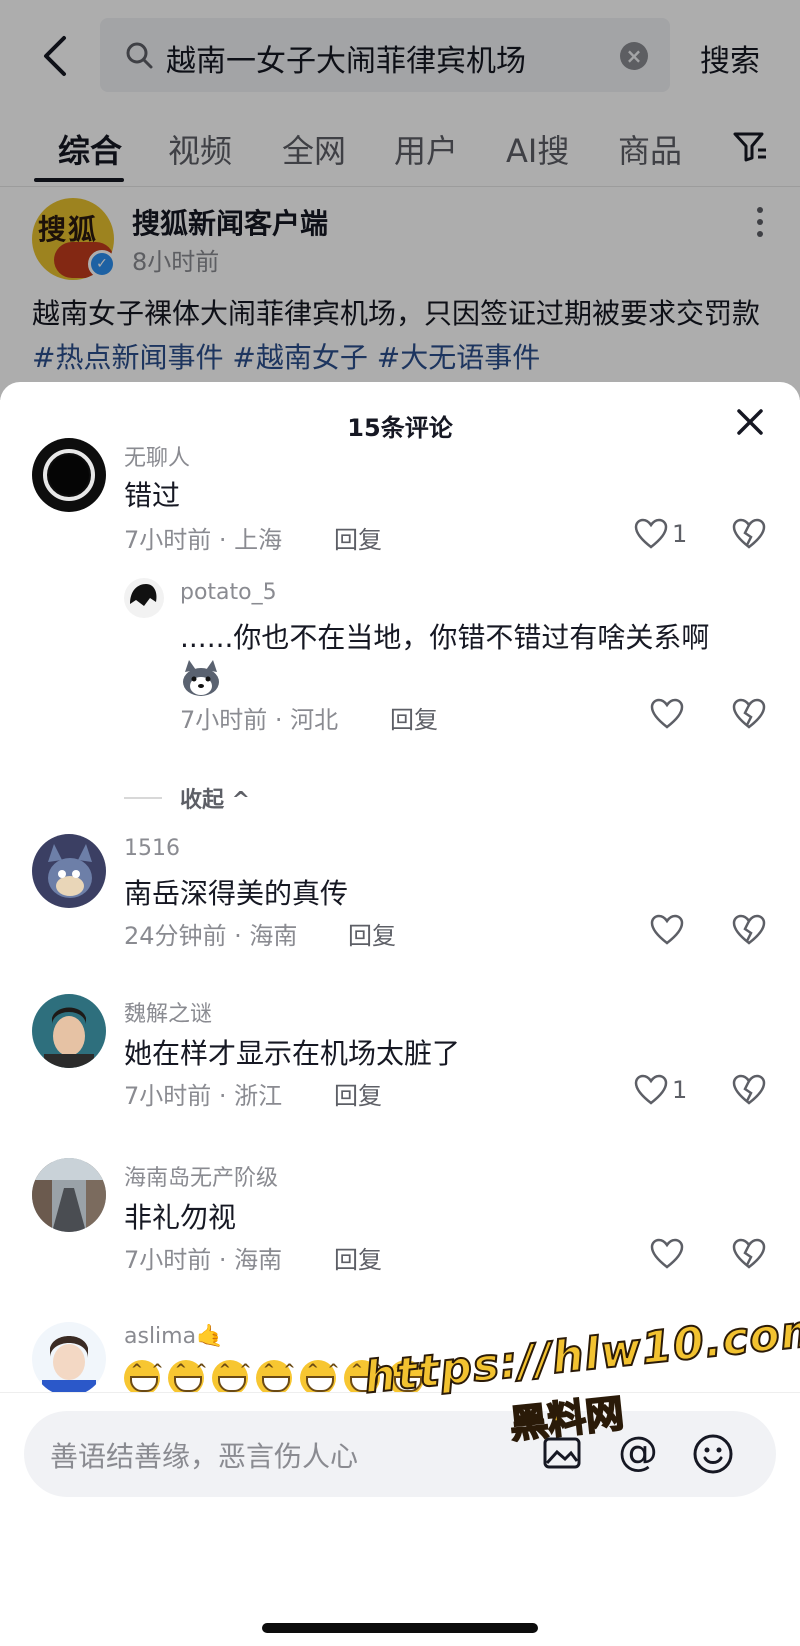 The image size is (800, 1646). Describe the element at coordinates (203, 1096) in the screenshot. I see `comment-meta: 7小时前 · 浙江` at that location.